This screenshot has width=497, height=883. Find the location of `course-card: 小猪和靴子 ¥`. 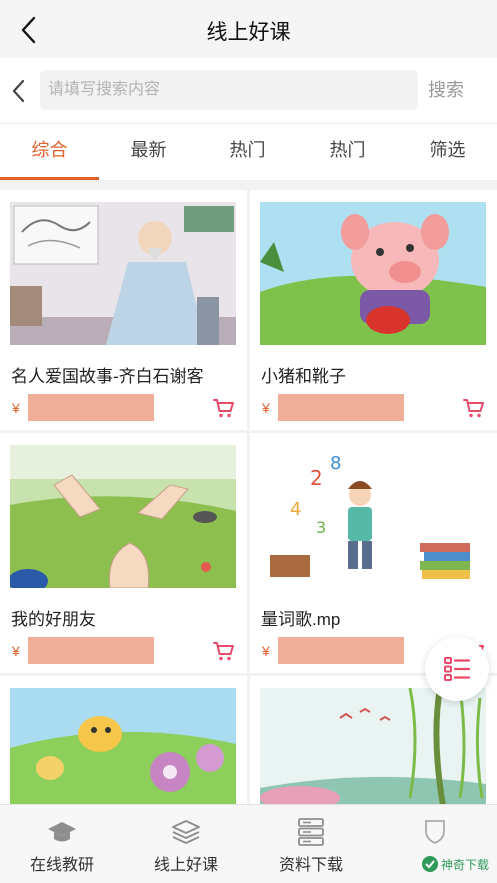

course-card: 小猪和靴子 ¥ is located at coordinates (373, 310).